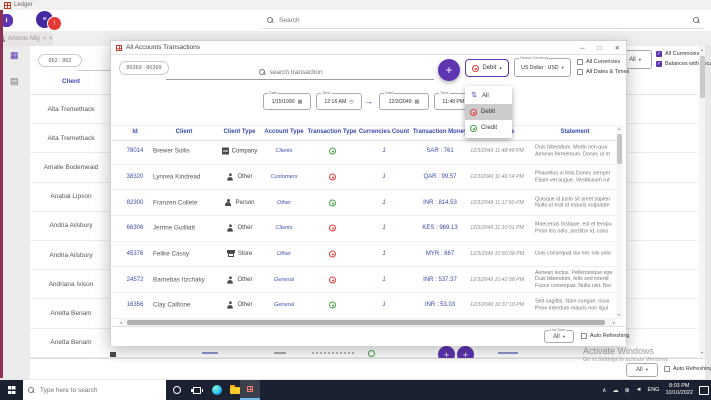 This screenshot has height=400, width=711. I want to click on transaction-id-link: 45376, so click(135, 254).